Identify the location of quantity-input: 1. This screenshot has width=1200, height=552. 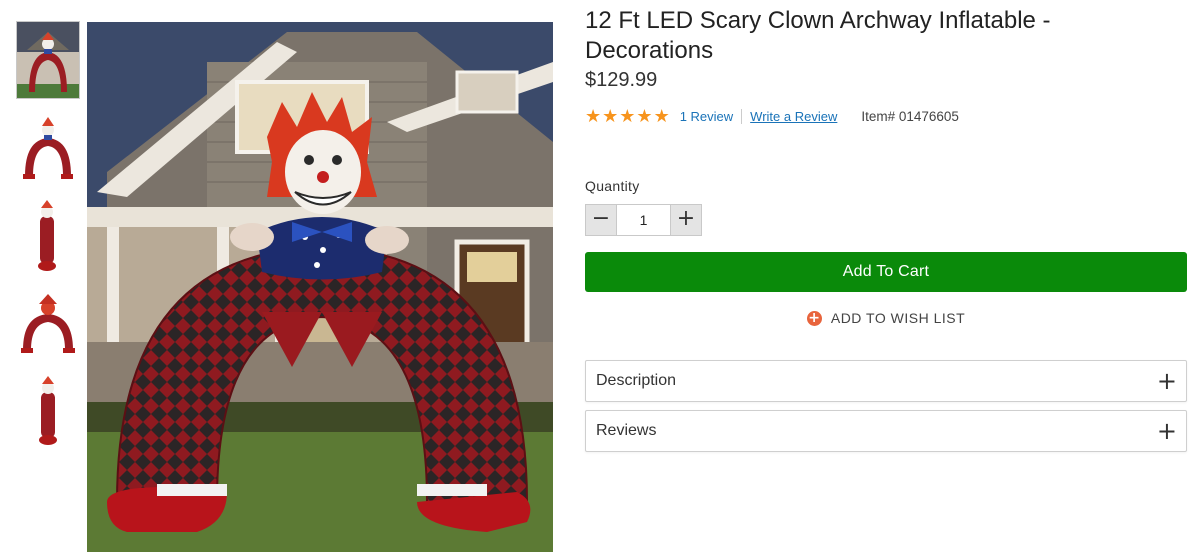
(643, 220).